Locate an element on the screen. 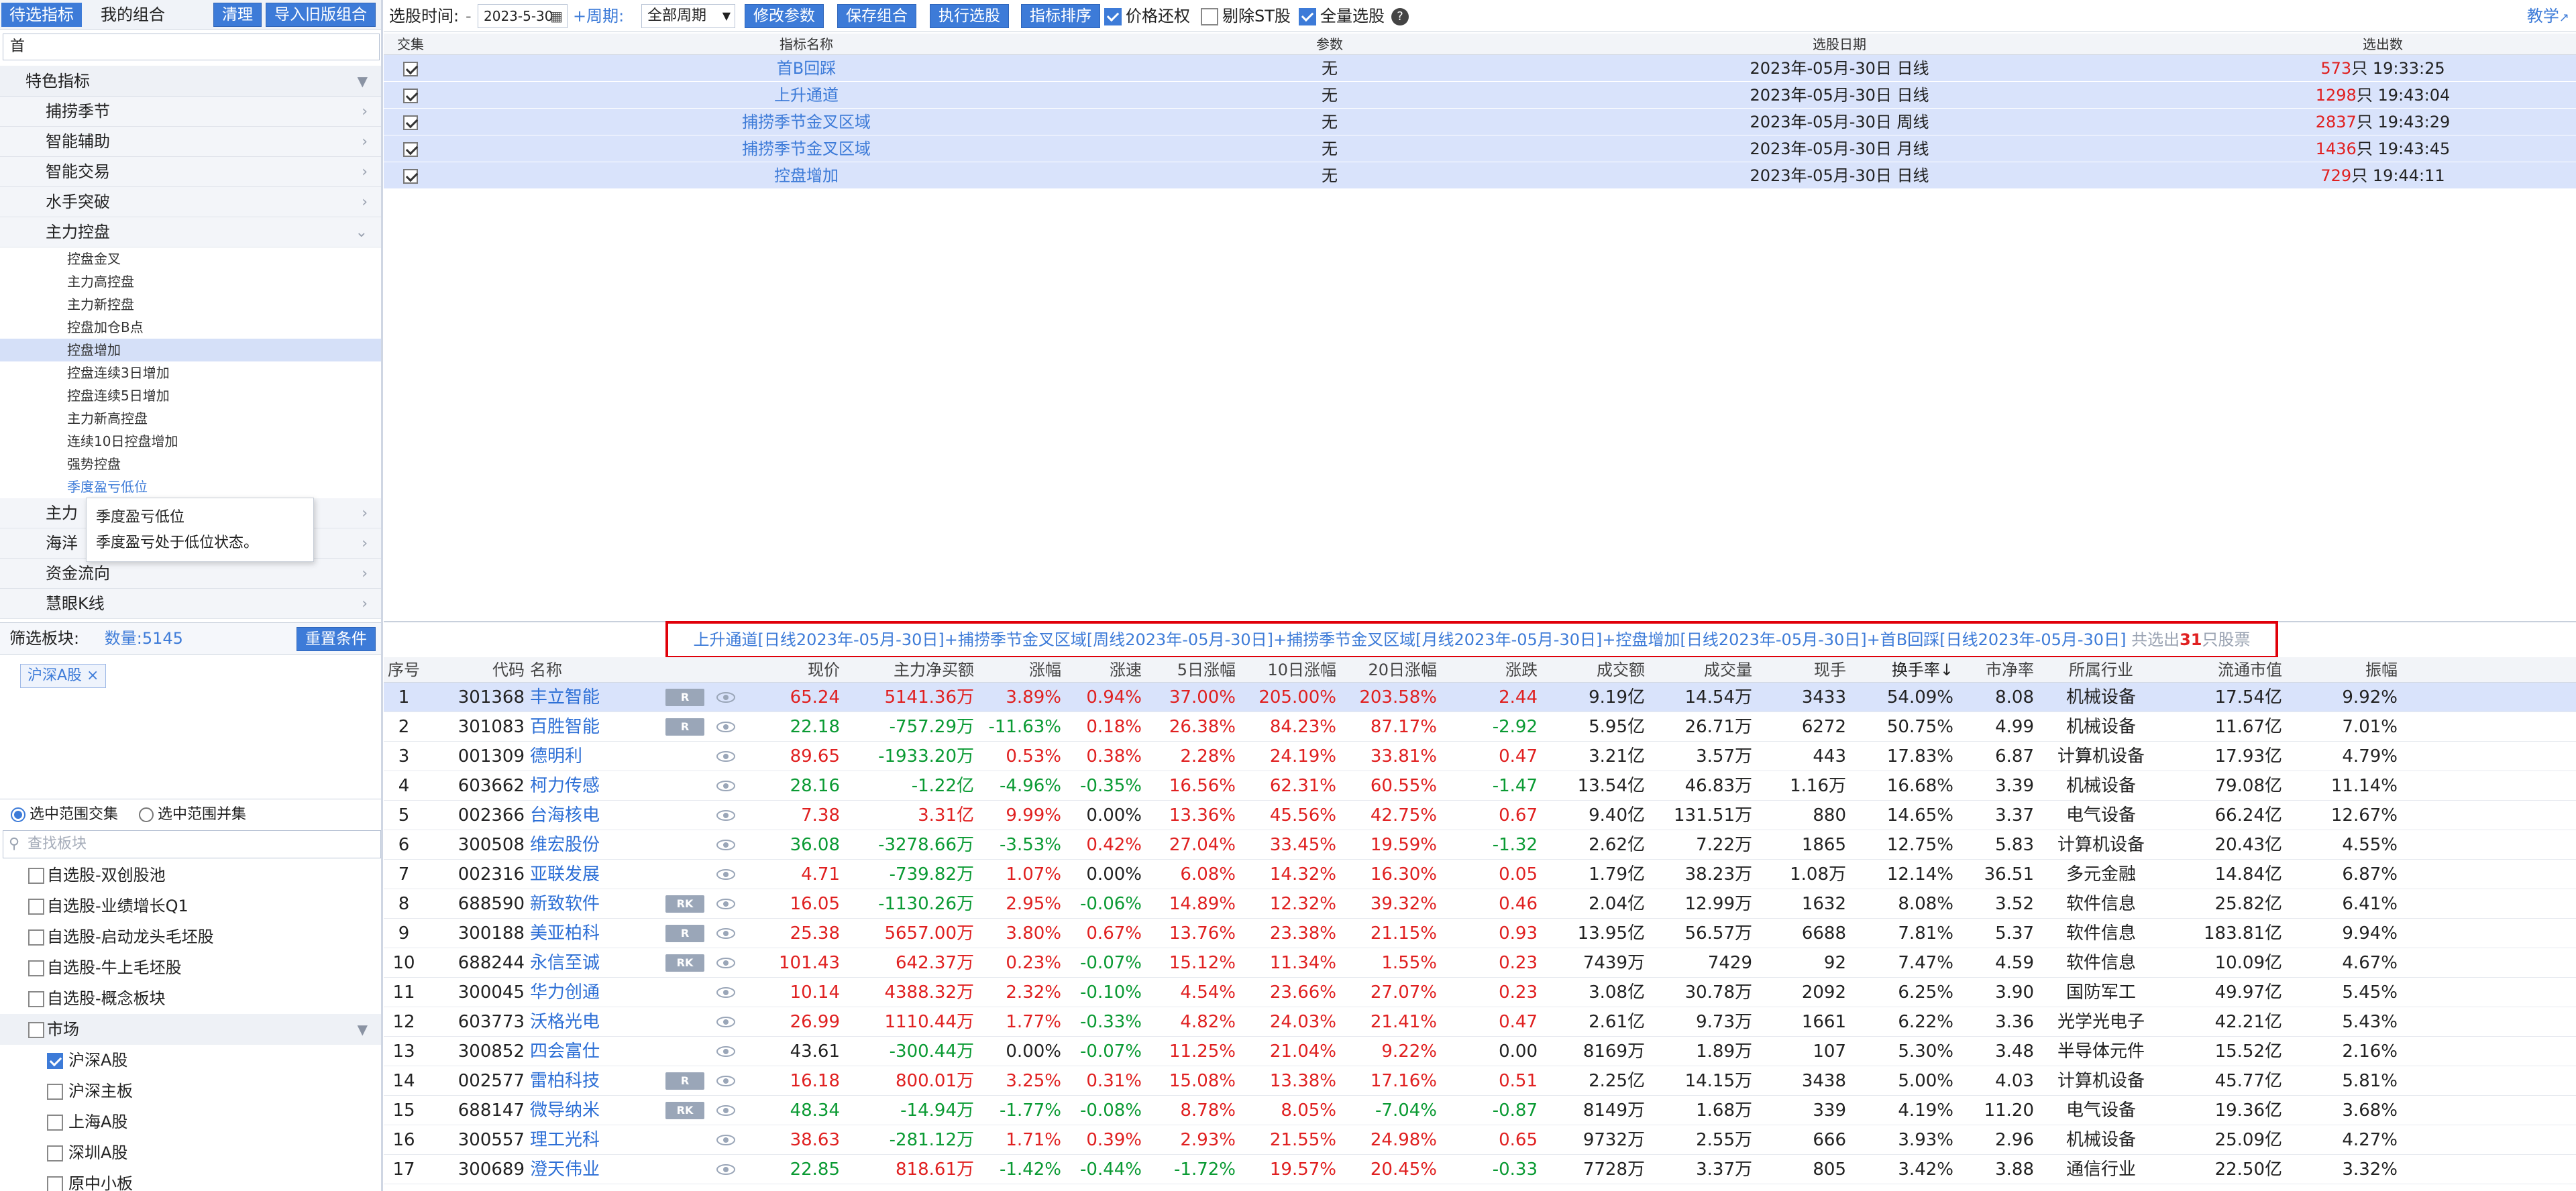  criteria-row: 上升通道 无 2023年-05月-30日 日线 1298只 19:43:04 is located at coordinates (1480, 95).